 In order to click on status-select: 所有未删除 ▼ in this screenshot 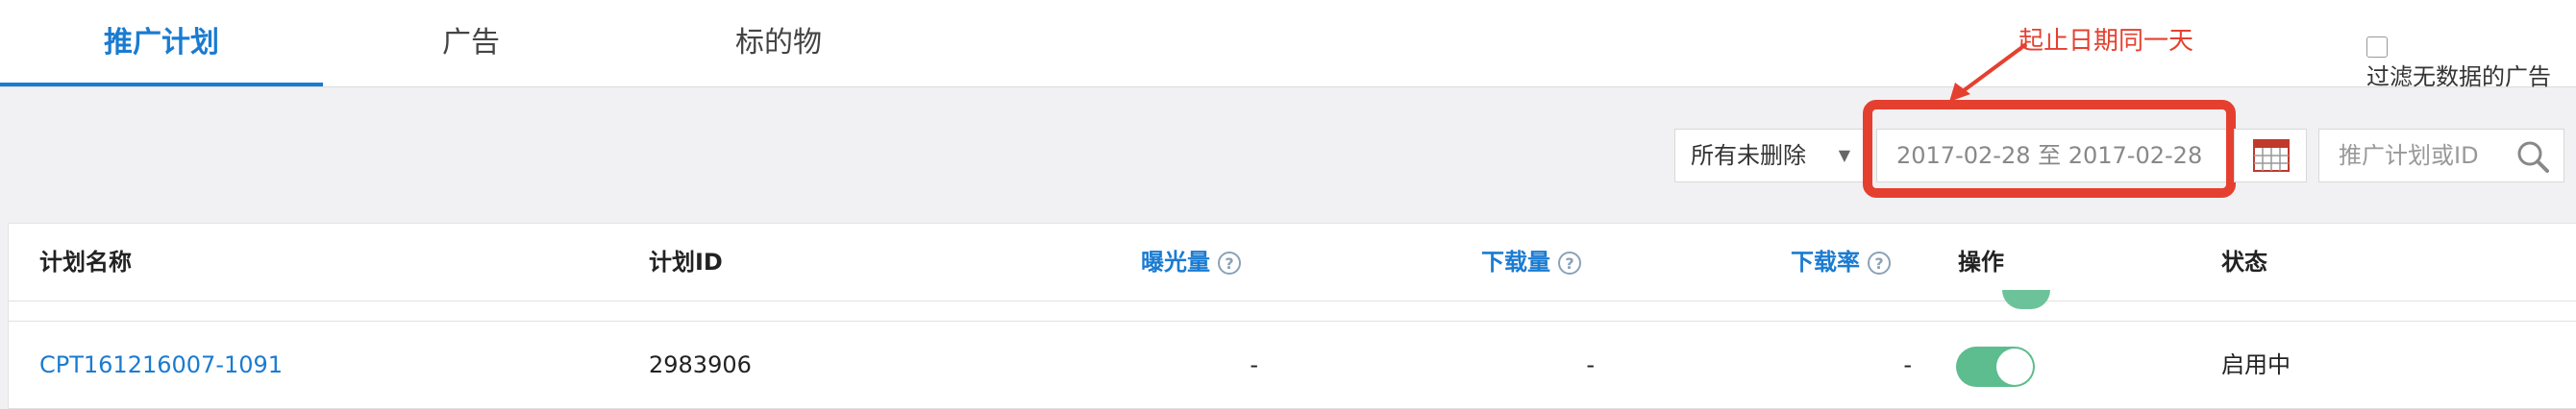, I will do `click(1769, 155)`.